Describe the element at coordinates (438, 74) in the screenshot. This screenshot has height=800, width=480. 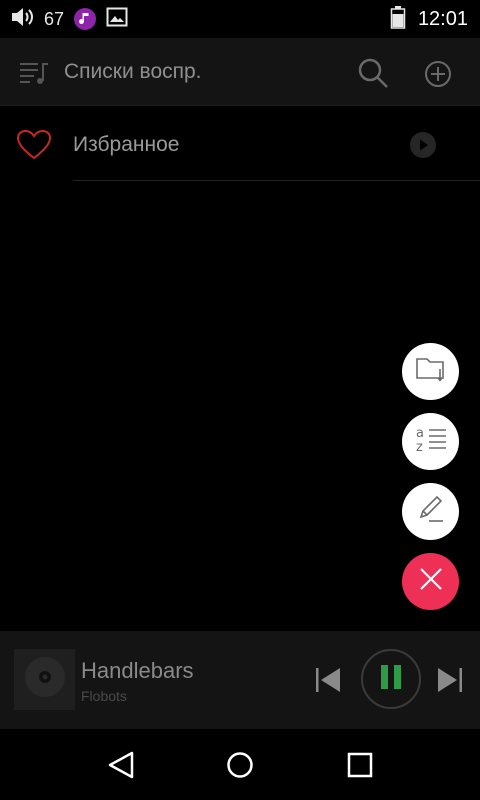
I see `add-circle-icon` at that location.